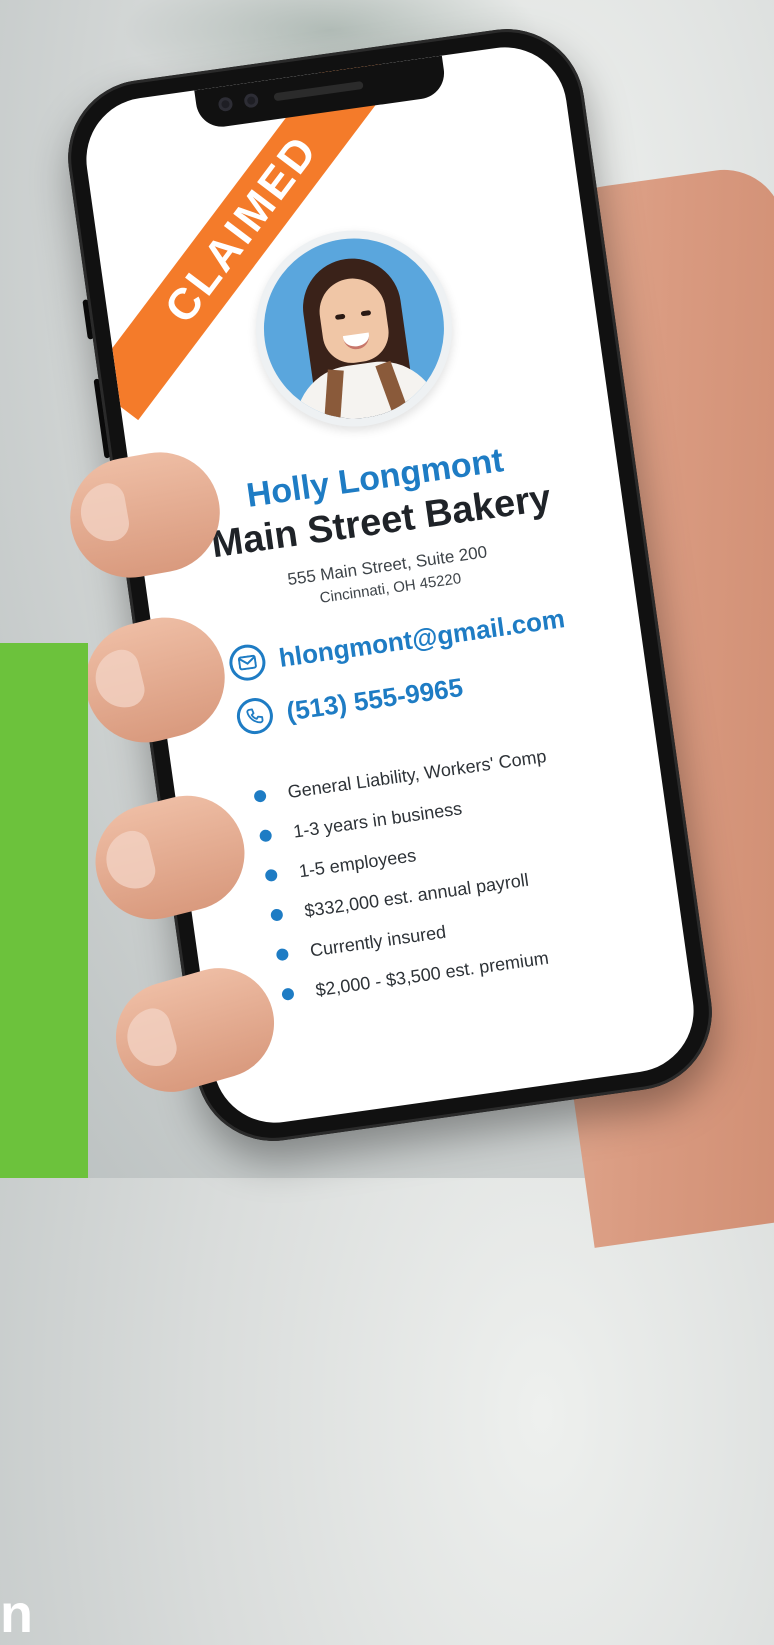 The width and height of the screenshot is (774, 1645). Describe the element at coordinates (247, 662) in the screenshot. I see `envelope-icon` at that location.